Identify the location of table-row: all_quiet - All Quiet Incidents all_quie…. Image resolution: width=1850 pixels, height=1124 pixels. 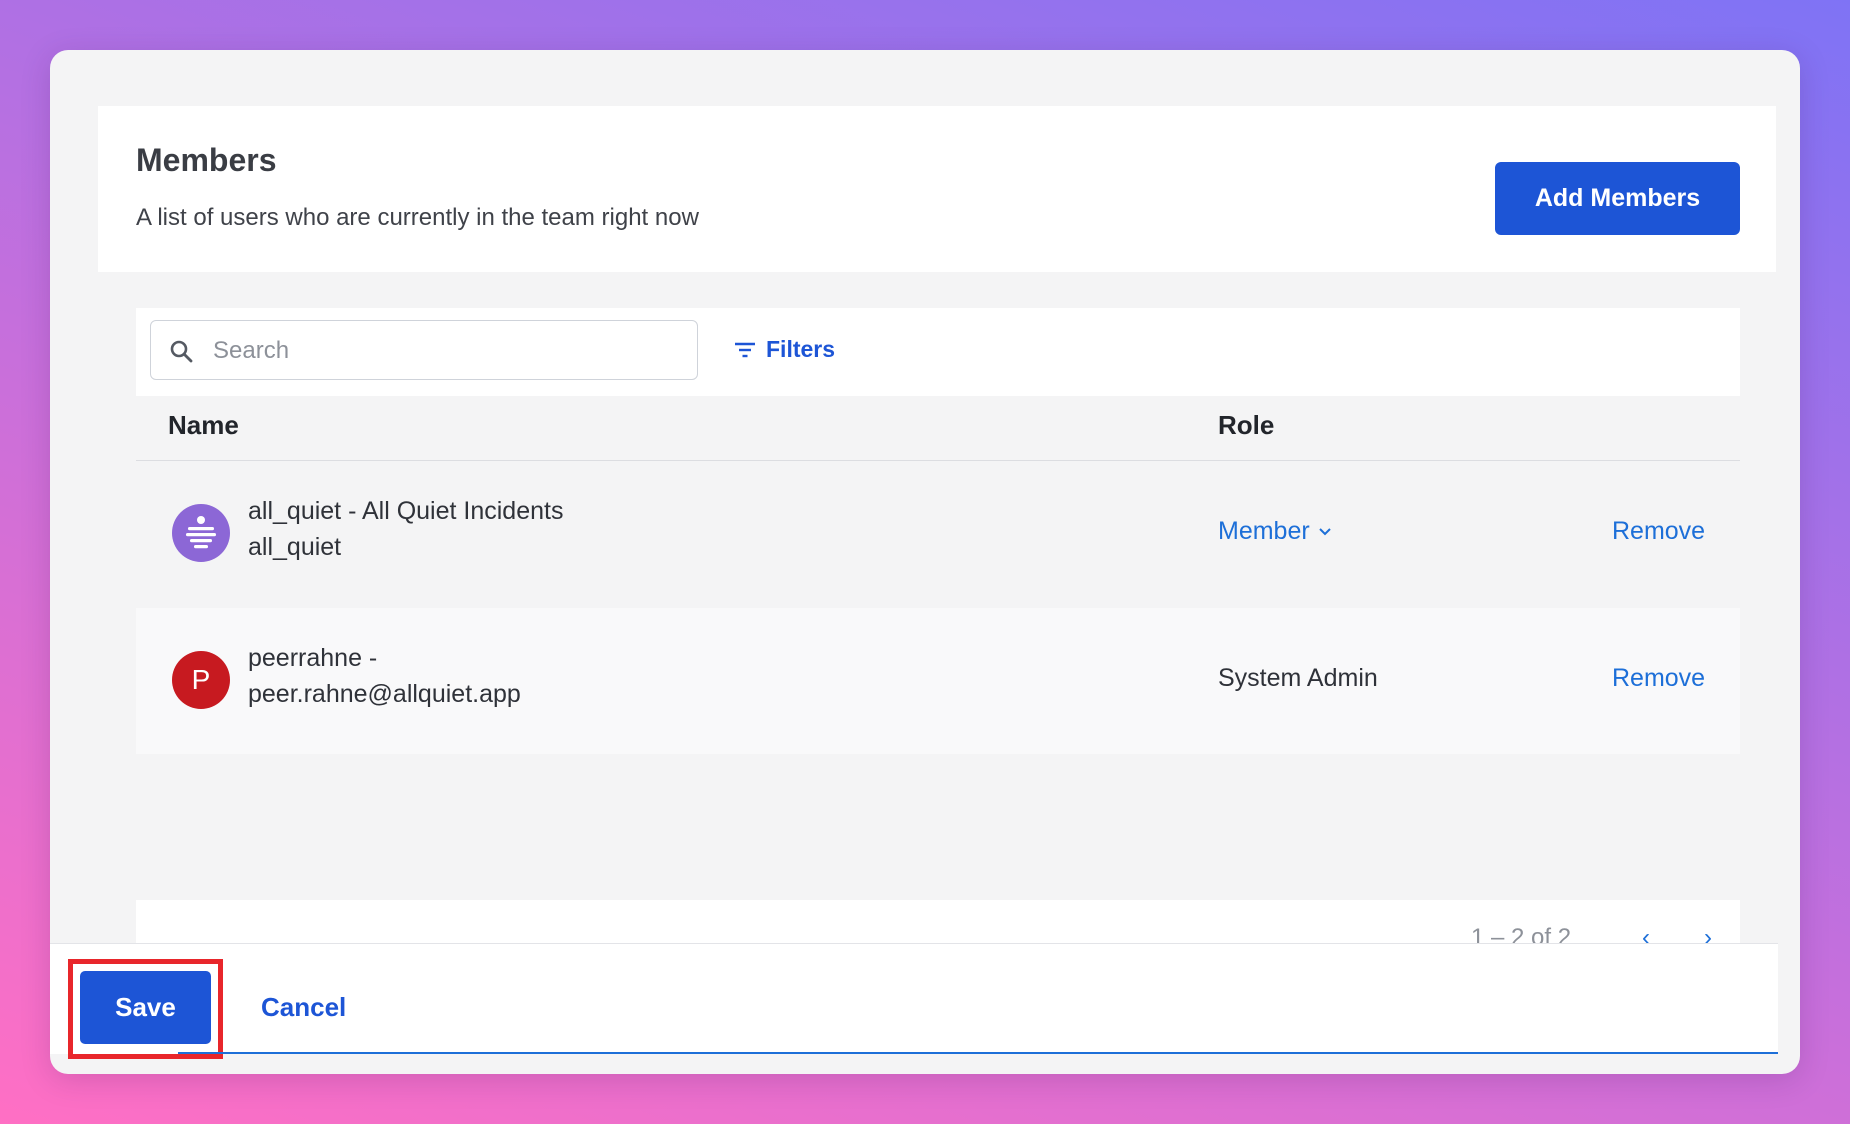
(938, 534).